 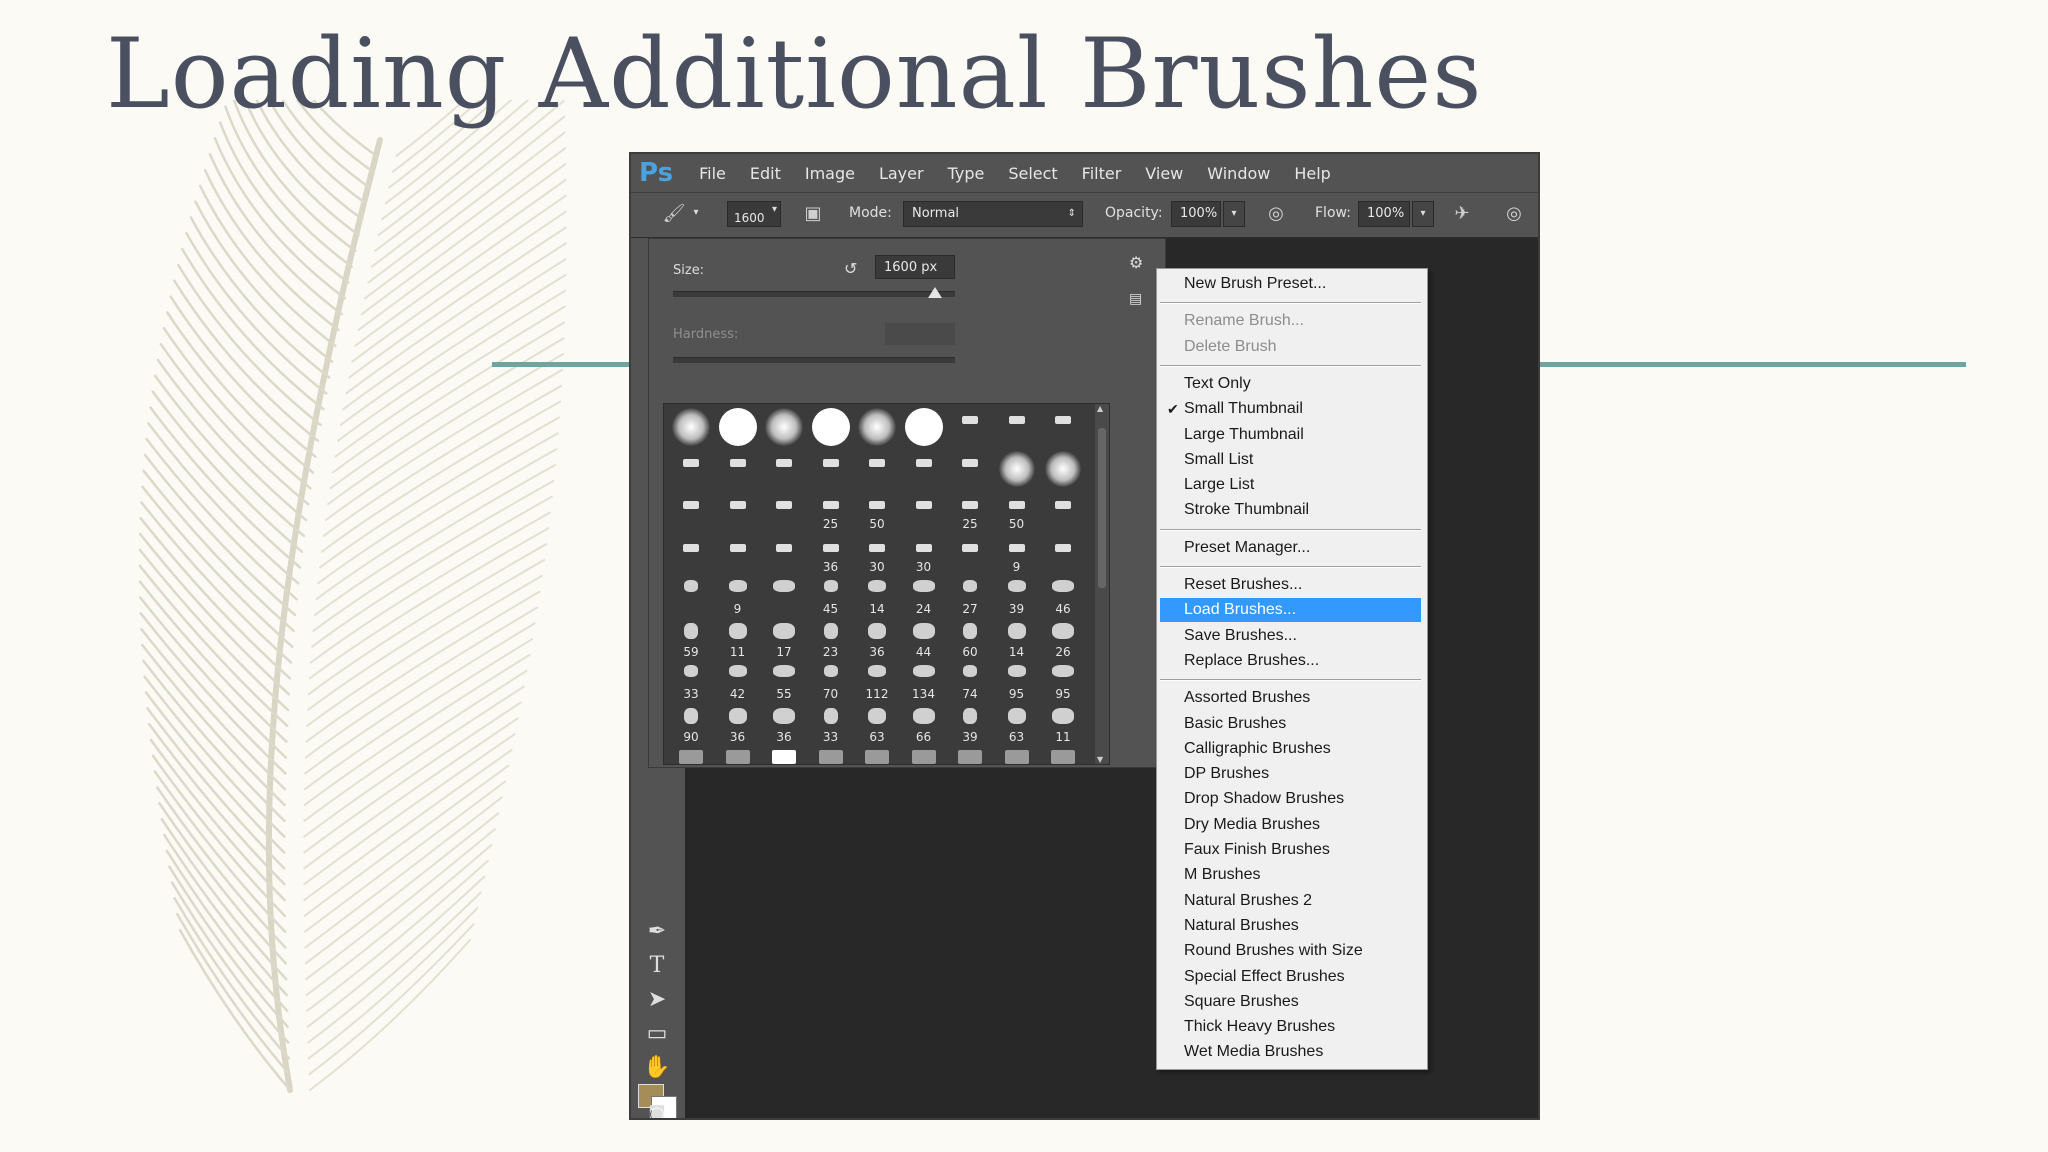 What do you see at coordinates (1135, 299) in the screenshot?
I see `new-preset-icon: ▤` at bounding box center [1135, 299].